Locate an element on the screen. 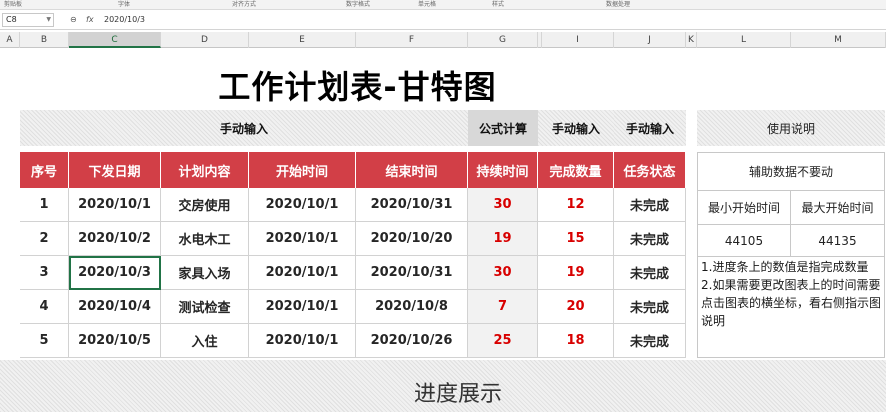  column-header-k: K is located at coordinates (691, 40).